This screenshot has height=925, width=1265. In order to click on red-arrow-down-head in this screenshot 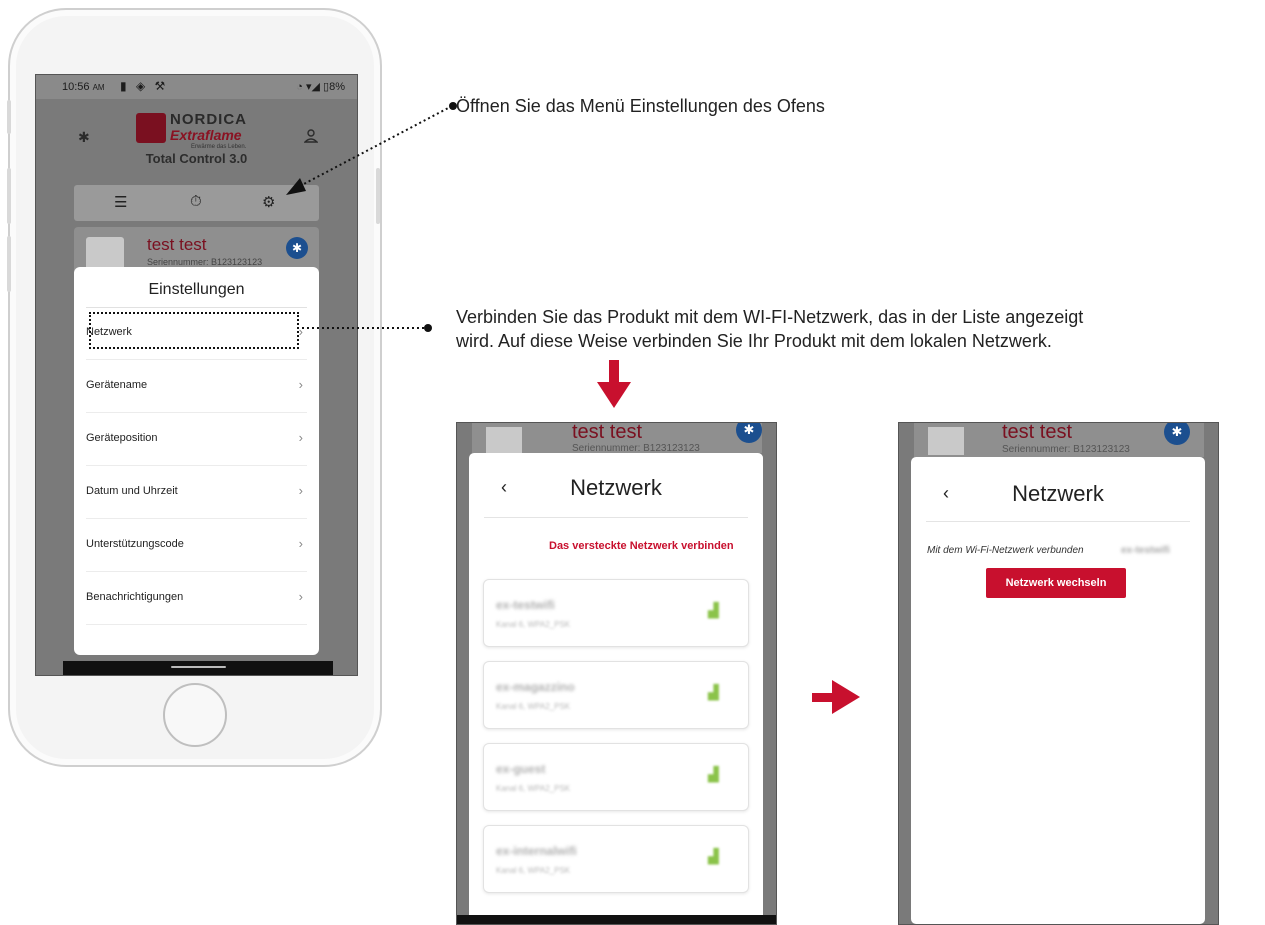, I will do `click(614, 395)`.